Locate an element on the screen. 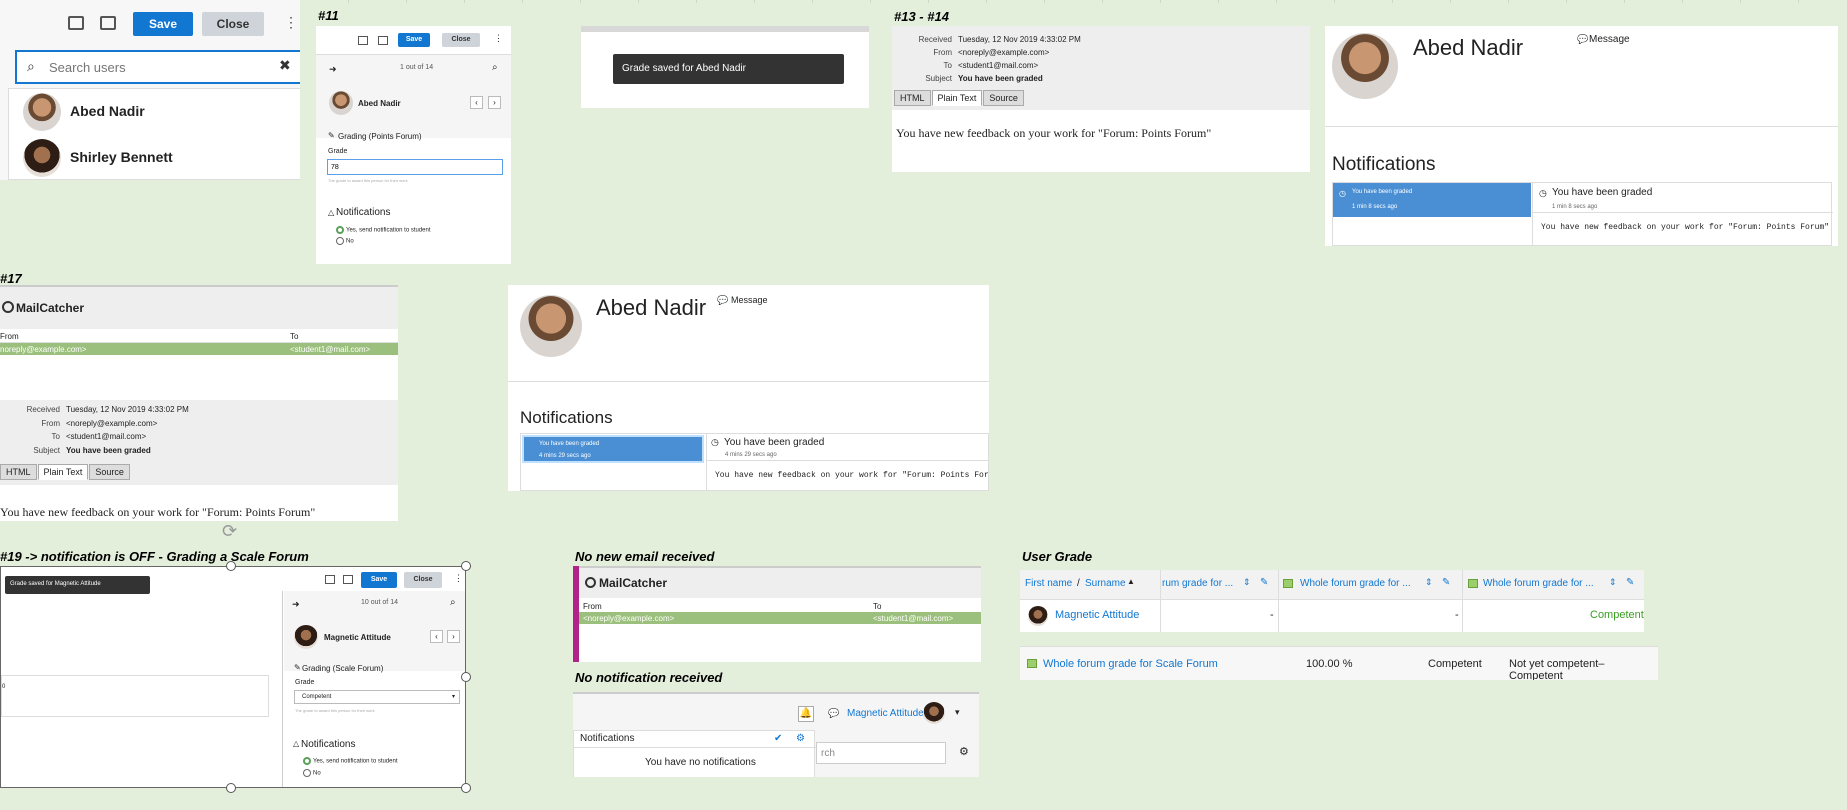  profile-name: Abed Nadir is located at coordinates (1468, 47).